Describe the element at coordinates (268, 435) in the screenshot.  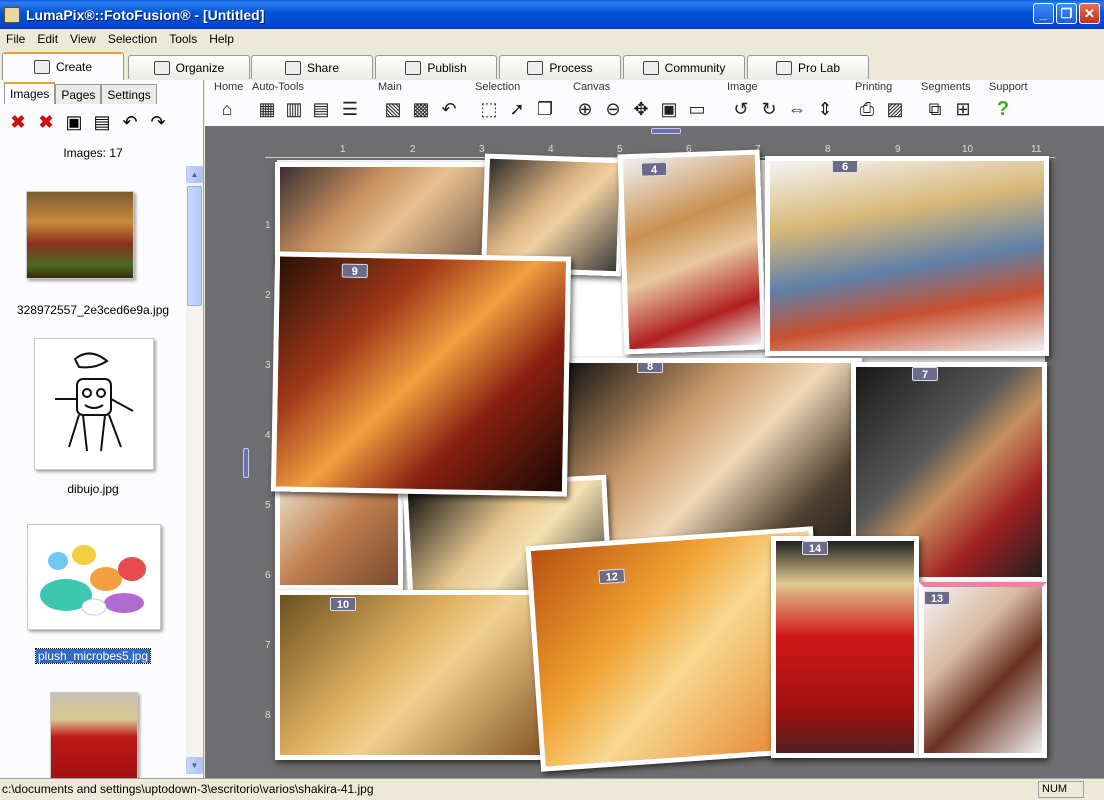
I see `ruler-left-label: 4` at that location.